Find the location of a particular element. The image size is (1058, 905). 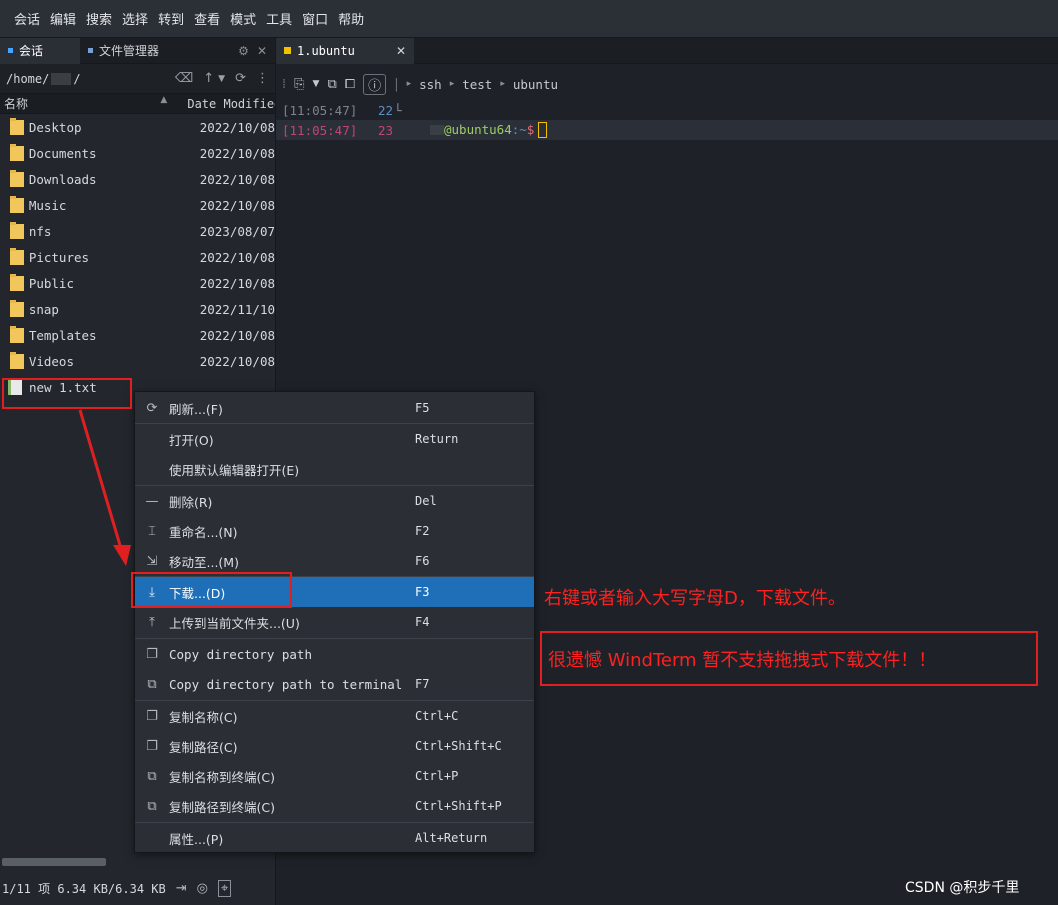

file-row: Templates 2022/10/08 is located at coordinates (137, 335).